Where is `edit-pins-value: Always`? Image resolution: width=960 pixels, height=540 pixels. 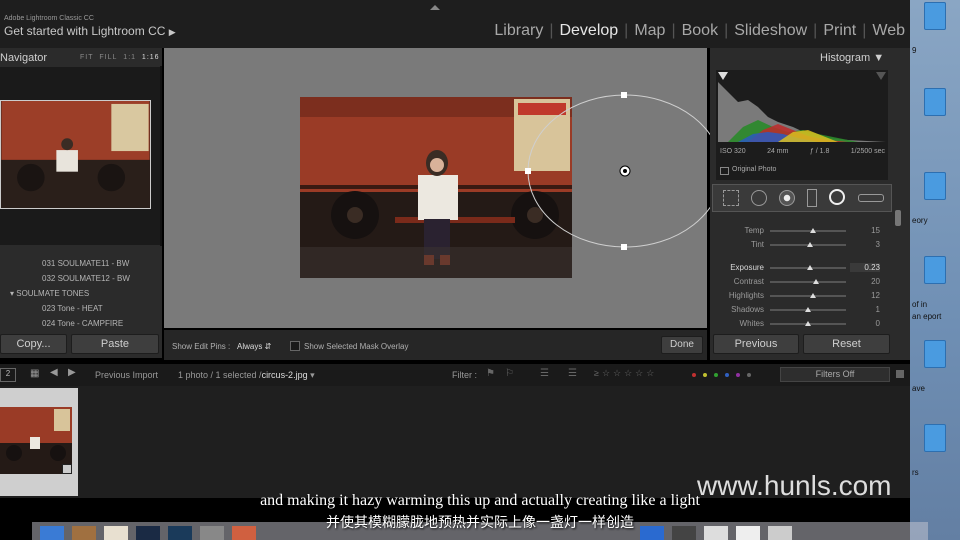
edit-pins-value: Always is located at coordinates (250, 346).